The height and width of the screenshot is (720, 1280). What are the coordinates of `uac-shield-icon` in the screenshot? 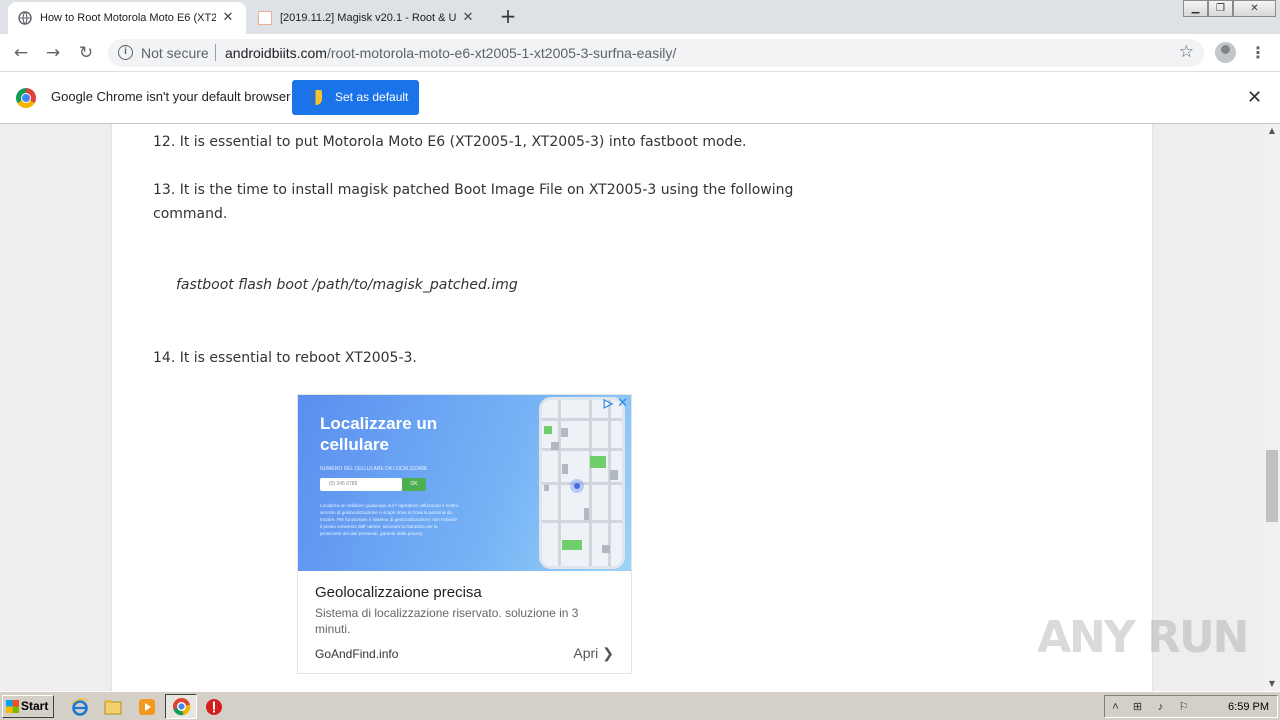 It's located at (315, 97).